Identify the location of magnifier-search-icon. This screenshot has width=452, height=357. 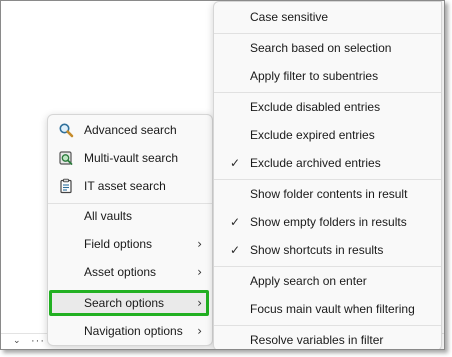
(66, 130).